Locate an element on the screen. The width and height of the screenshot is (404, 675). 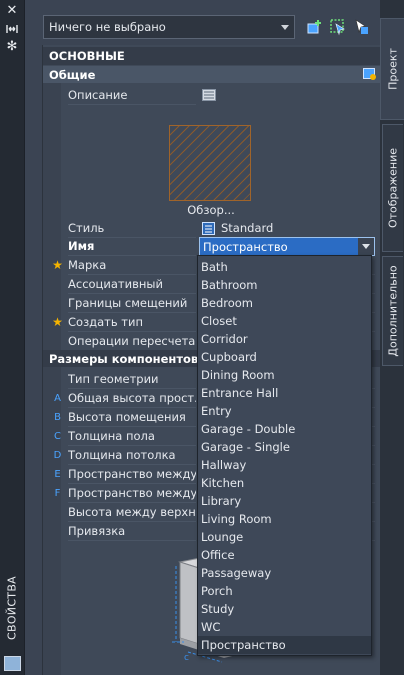
dropdown-option: Kitchen is located at coordinates (284, 483).